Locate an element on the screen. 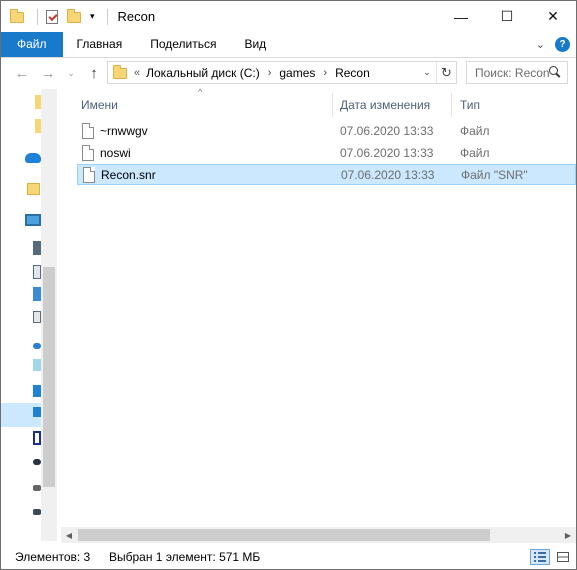  videos-icon is located at coordinates (37, 391).